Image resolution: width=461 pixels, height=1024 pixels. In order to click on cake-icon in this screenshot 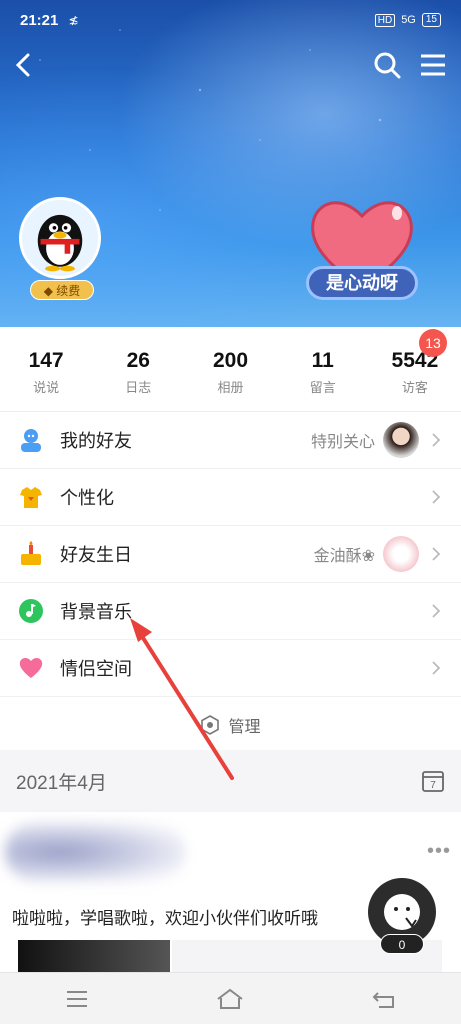, I will do `click(31, 553)`.